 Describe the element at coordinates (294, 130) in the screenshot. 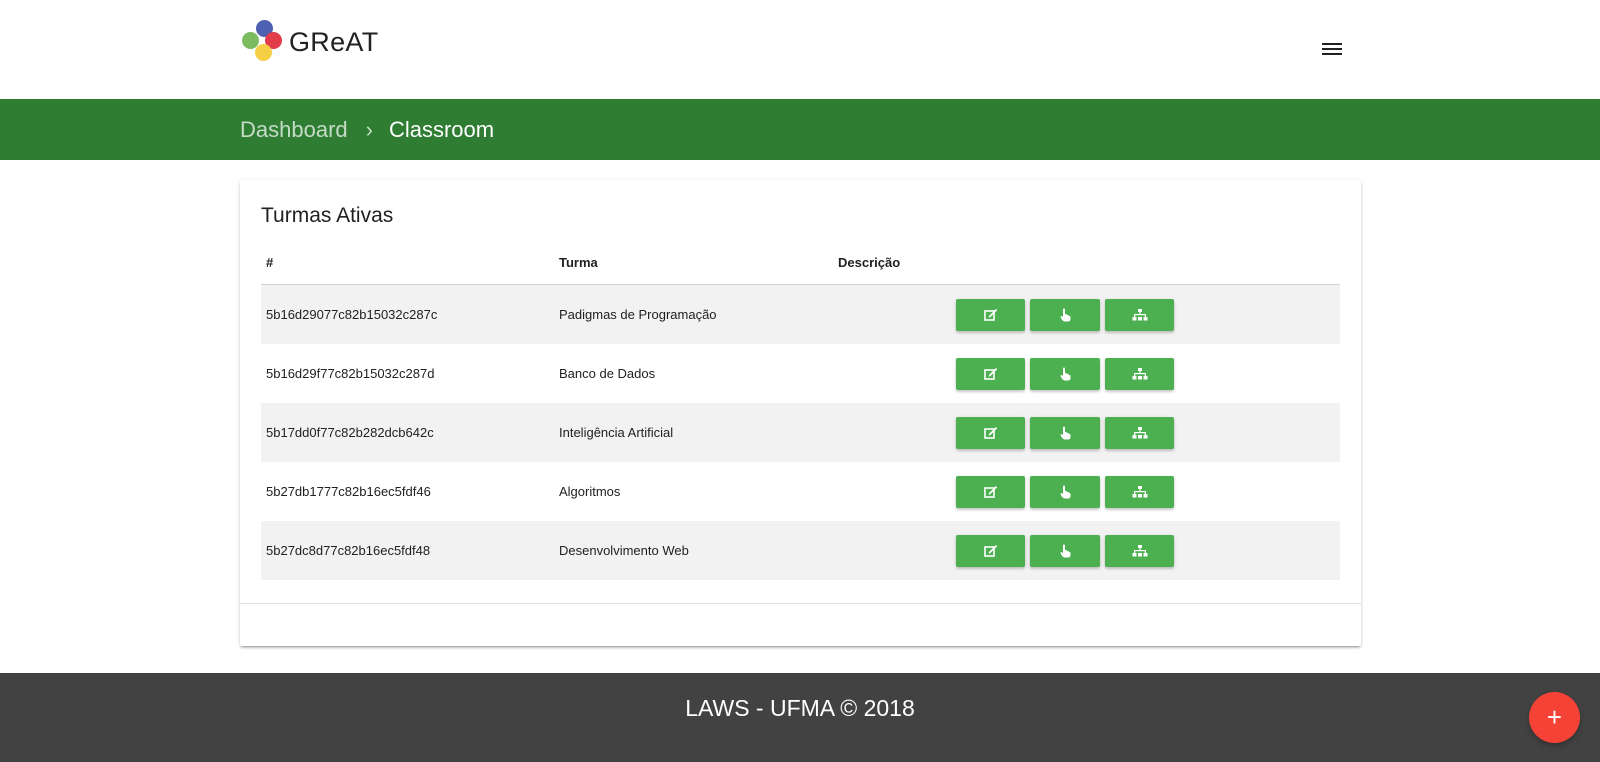

I see `breadcrumb-dashboard: Dashboard` at that location.